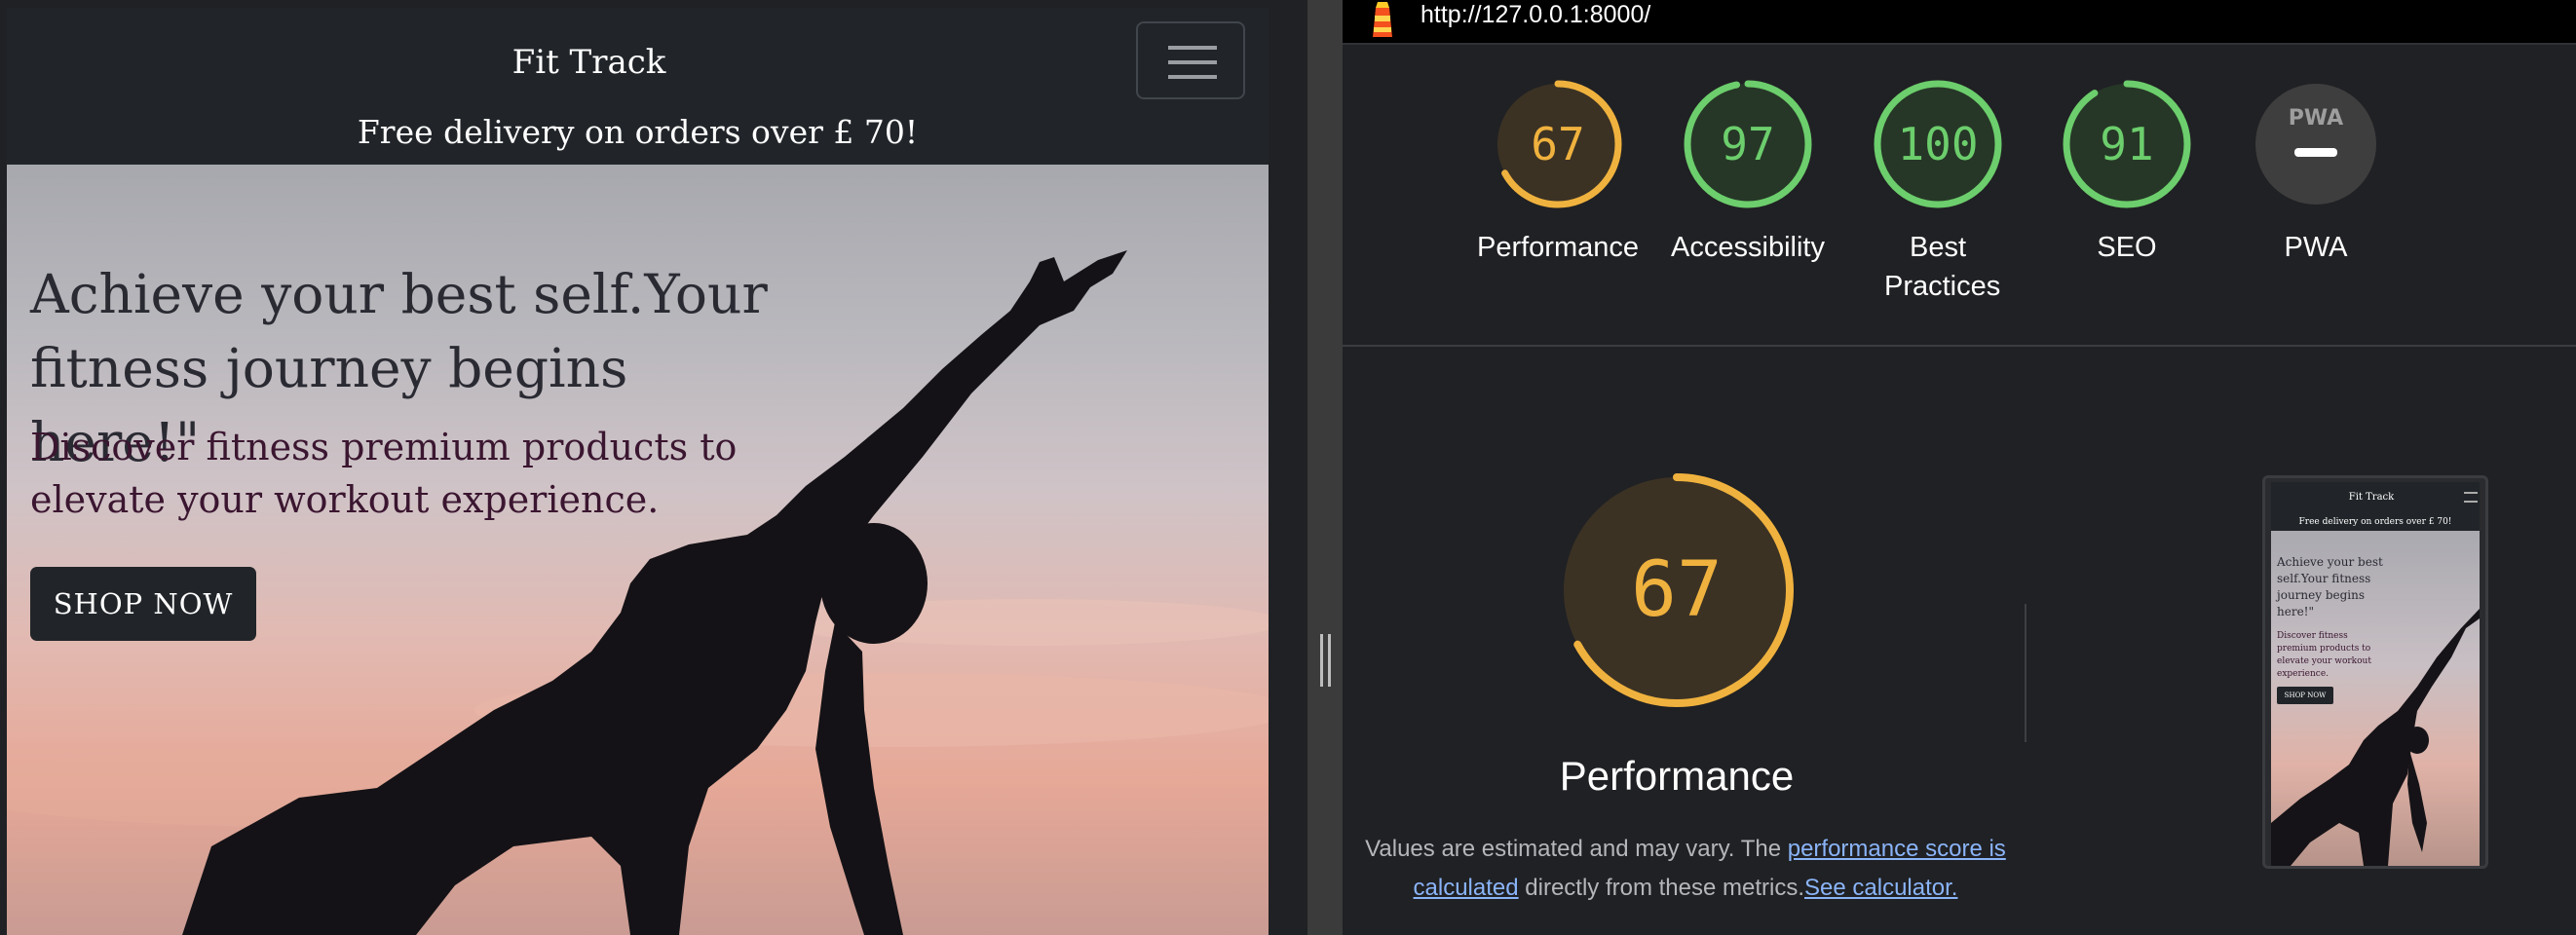 This screenshot has height=935, width=2576. I want to click on thumb-hamburger-icon, so click(2471, 498).